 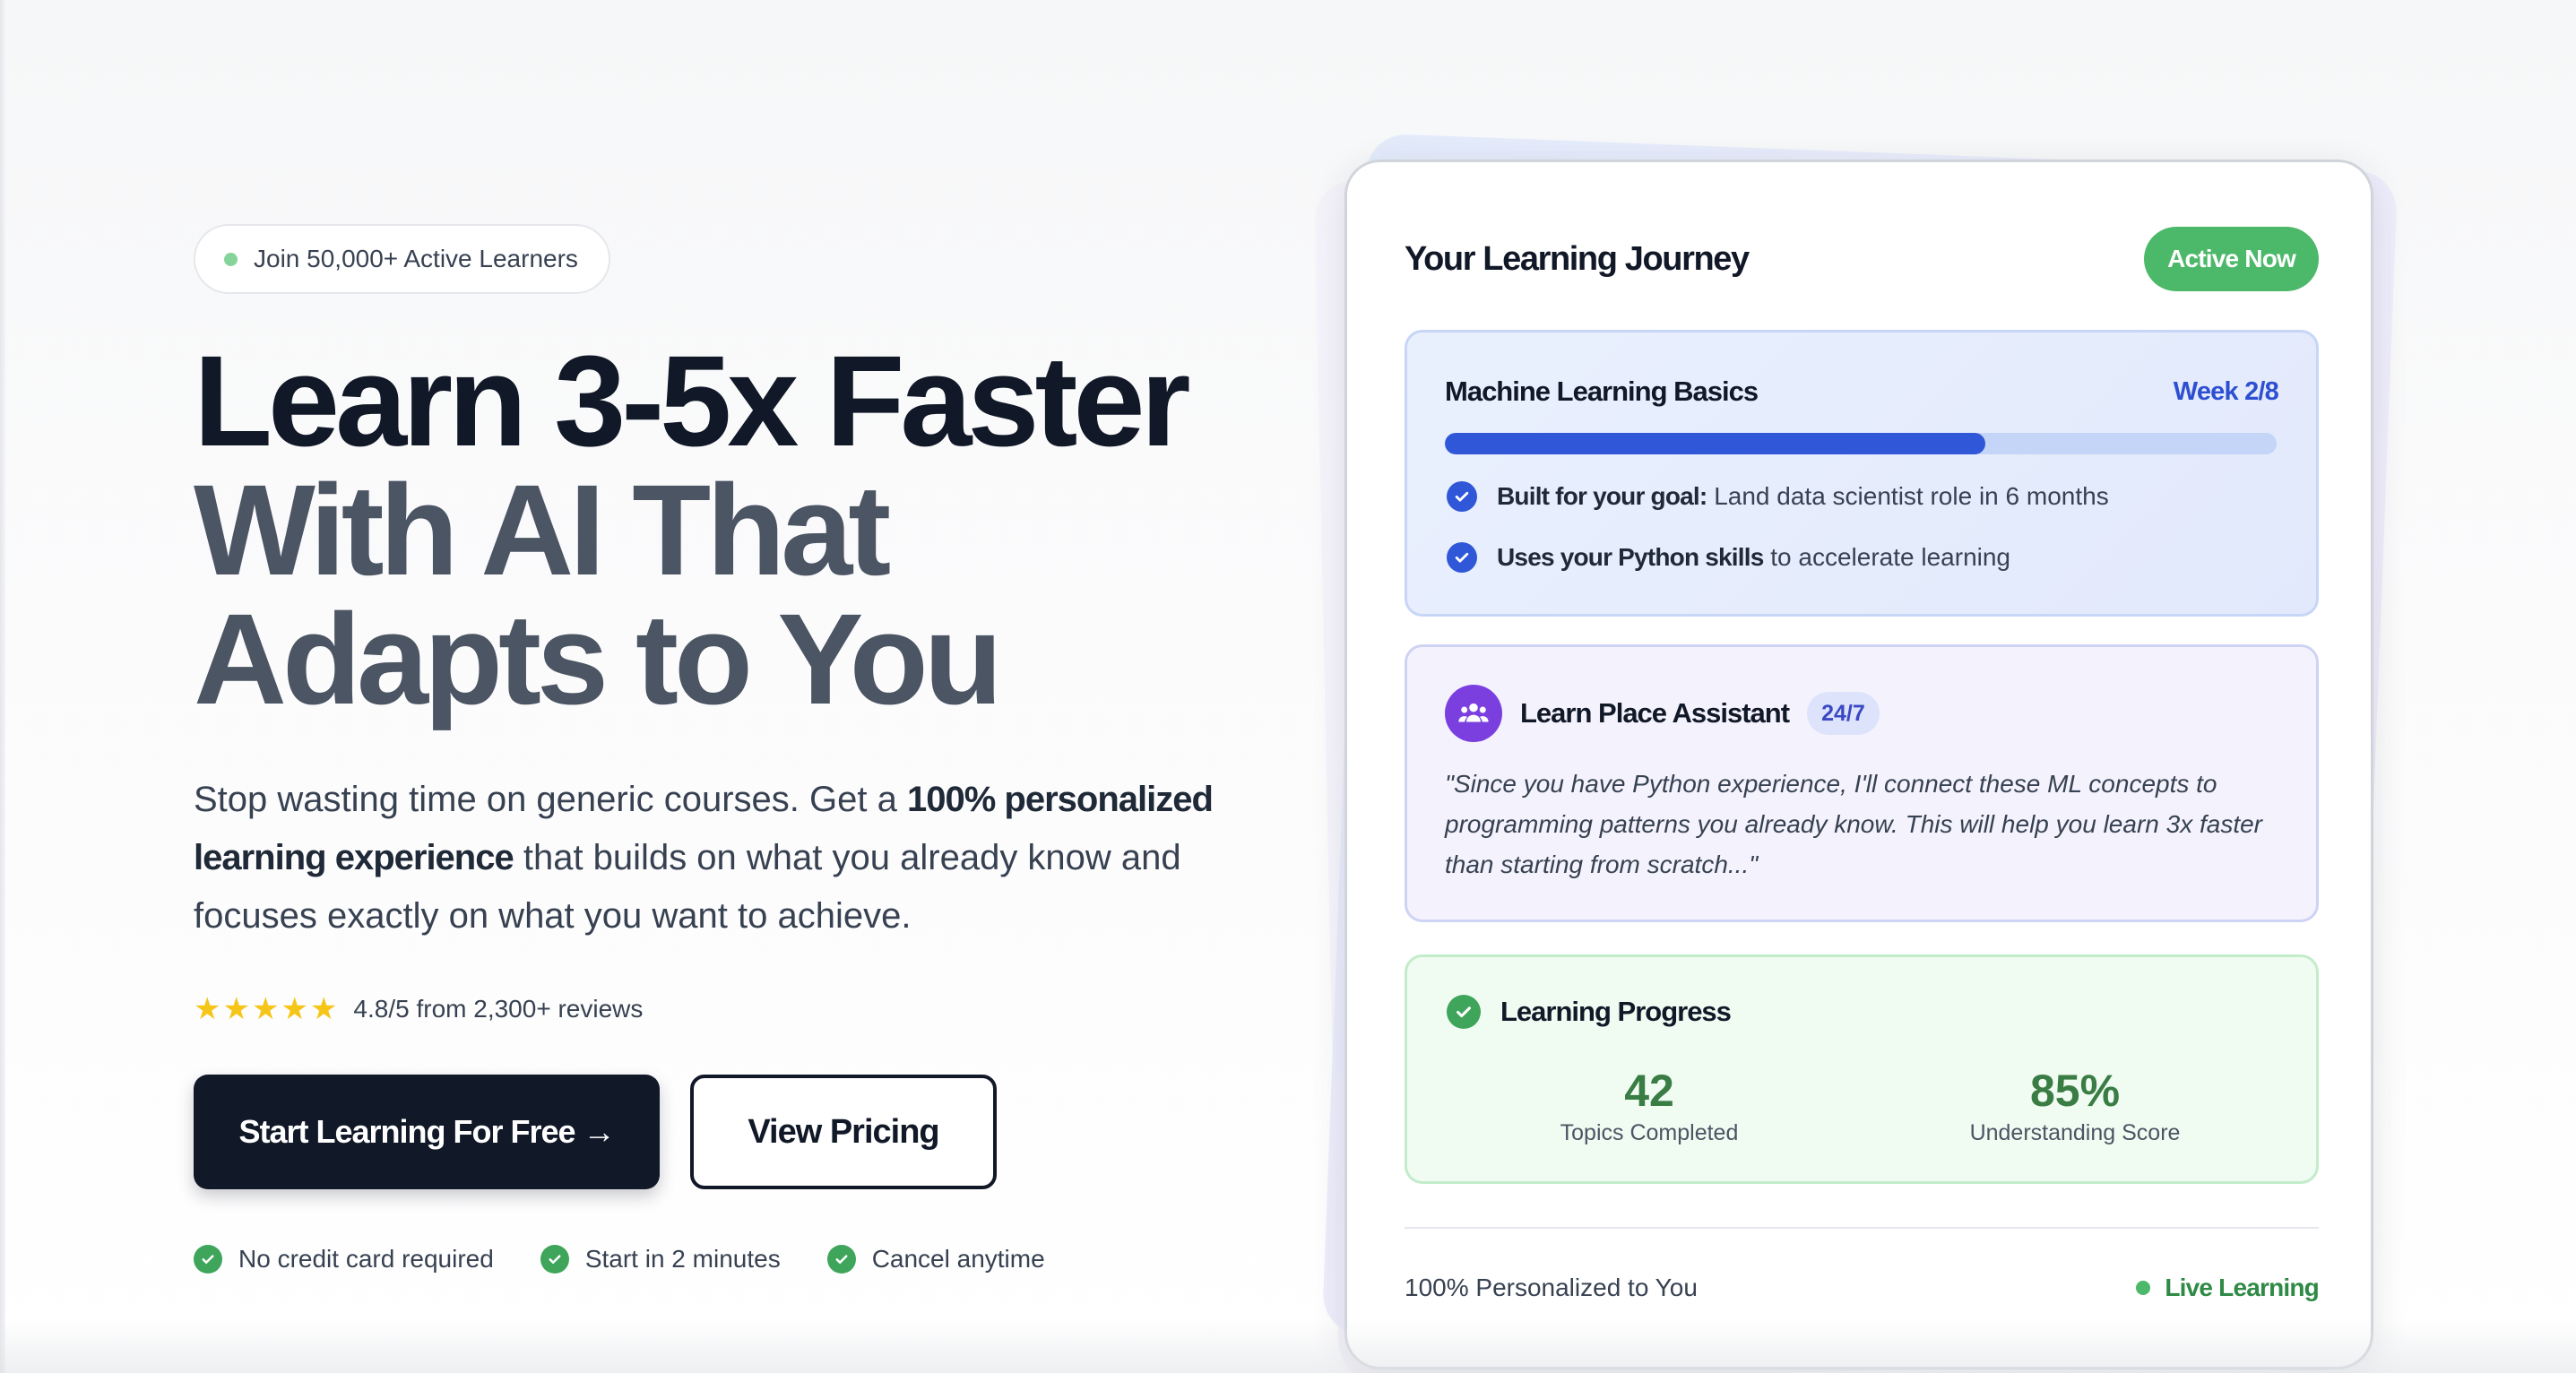 I want to click on course-name: Machine Learning Basics, so click(x=1602, y=391).